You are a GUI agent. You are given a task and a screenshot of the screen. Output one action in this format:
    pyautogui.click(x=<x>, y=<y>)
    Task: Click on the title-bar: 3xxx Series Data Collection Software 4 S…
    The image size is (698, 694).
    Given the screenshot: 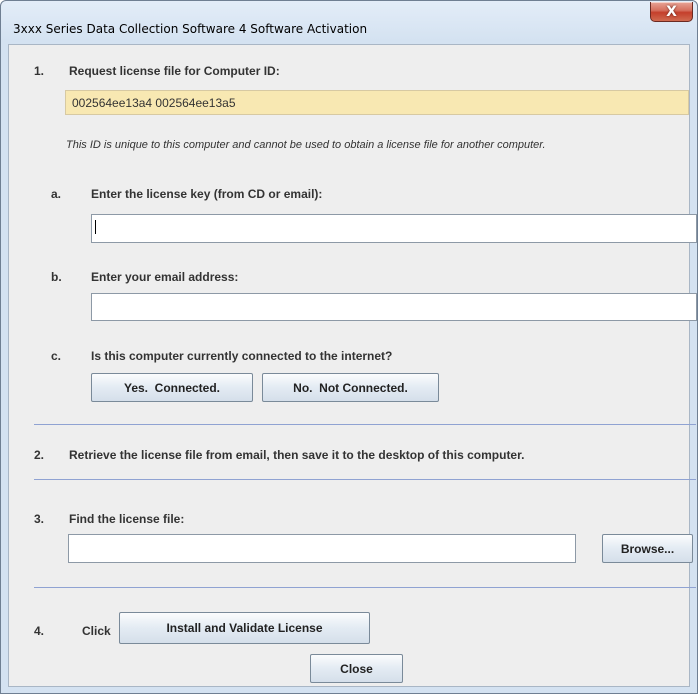 What is the action you would take?
    pyautogui.click(x=349, y=23)
    